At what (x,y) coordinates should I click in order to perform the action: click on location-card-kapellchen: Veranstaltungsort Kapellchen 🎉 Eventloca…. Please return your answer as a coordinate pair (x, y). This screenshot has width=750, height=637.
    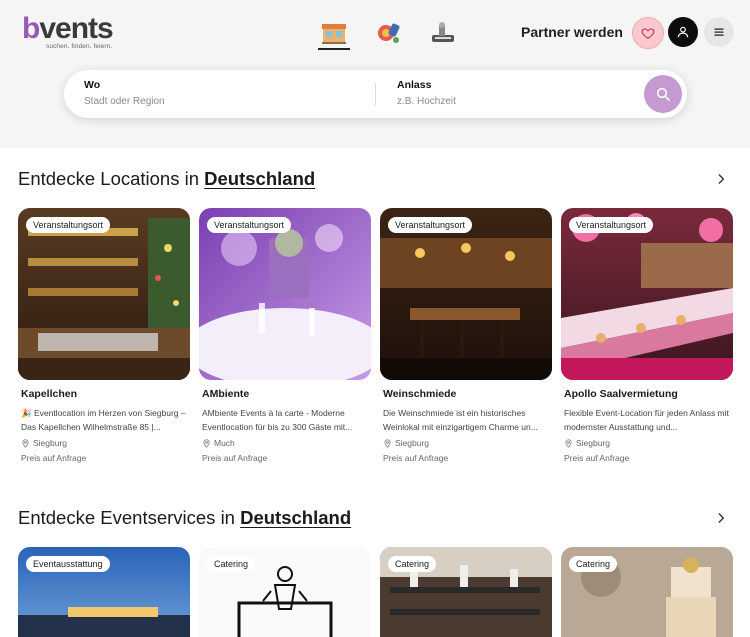
    Looking at the image, I should click on (104, 335).